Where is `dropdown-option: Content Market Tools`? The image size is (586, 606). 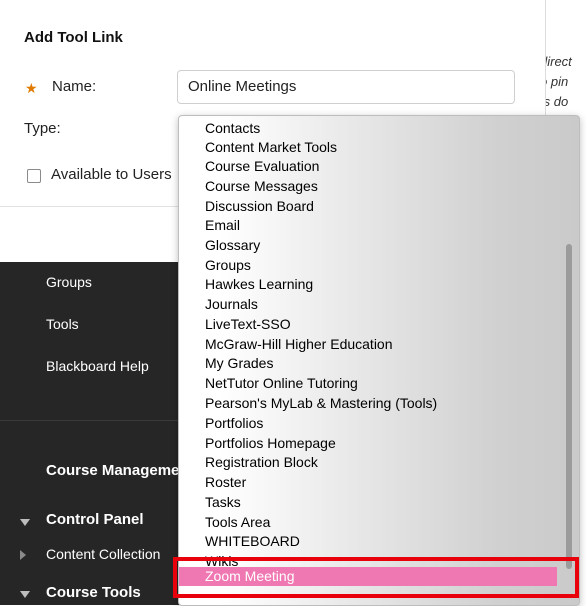 dropdown-option: Content Market Tools is located at coordinates (271, 147).